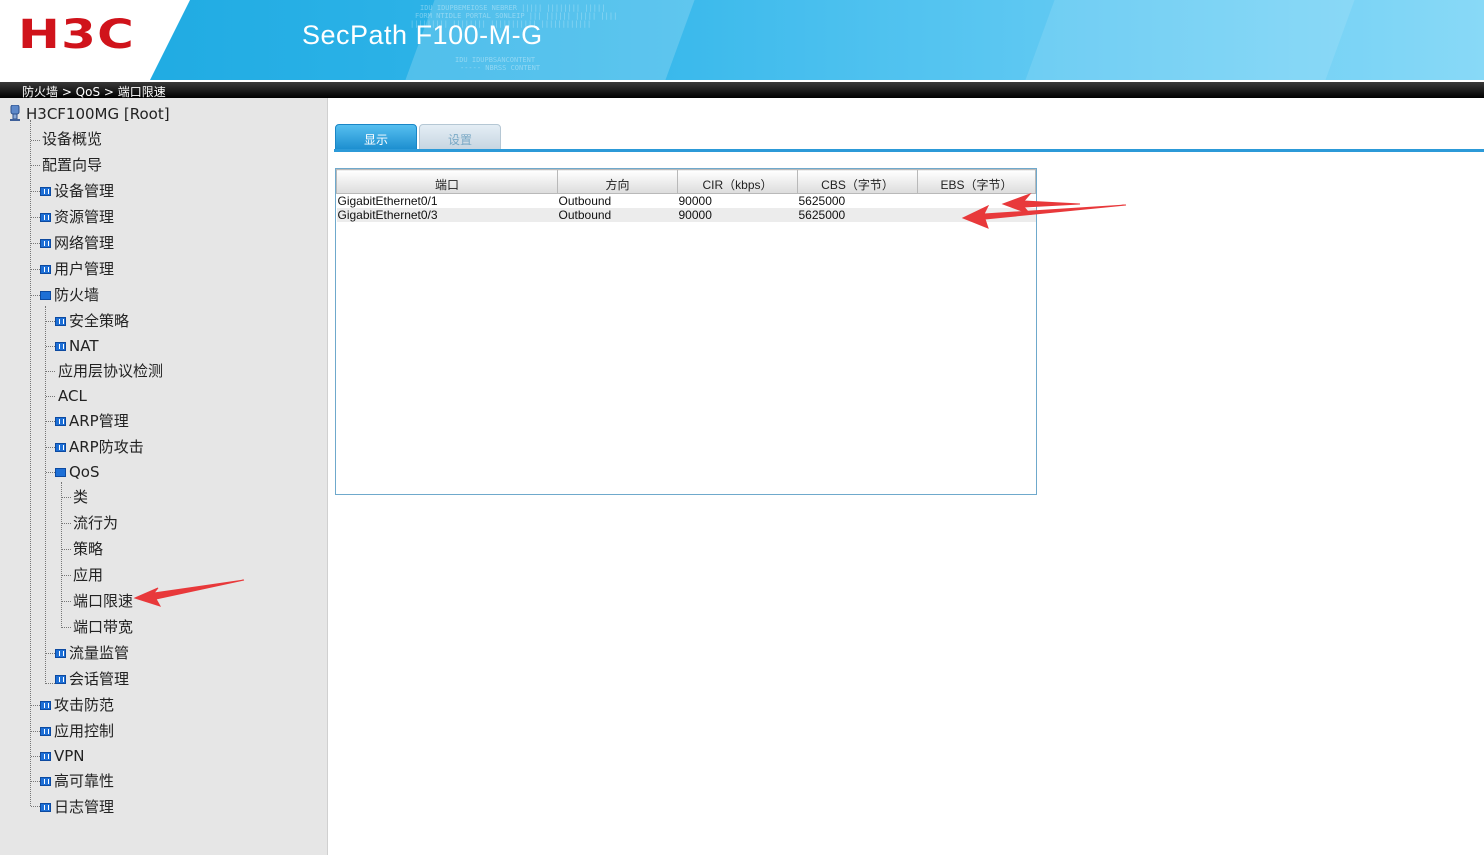 Image resolution: width=1484 pixels, height=855 pixels. I want to click on sidebar-item-session-mgmt: 会话管理, so click(92, 679).